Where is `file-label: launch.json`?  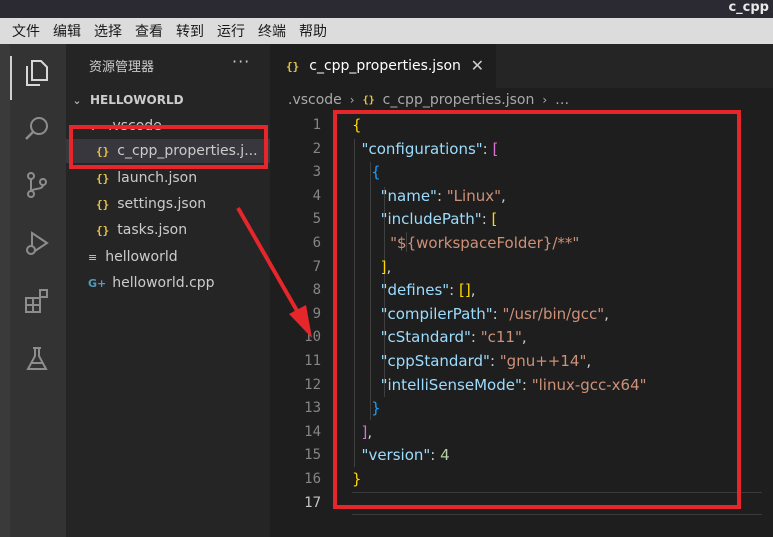 file-label: launch.json is located at coordinates (157, 178).